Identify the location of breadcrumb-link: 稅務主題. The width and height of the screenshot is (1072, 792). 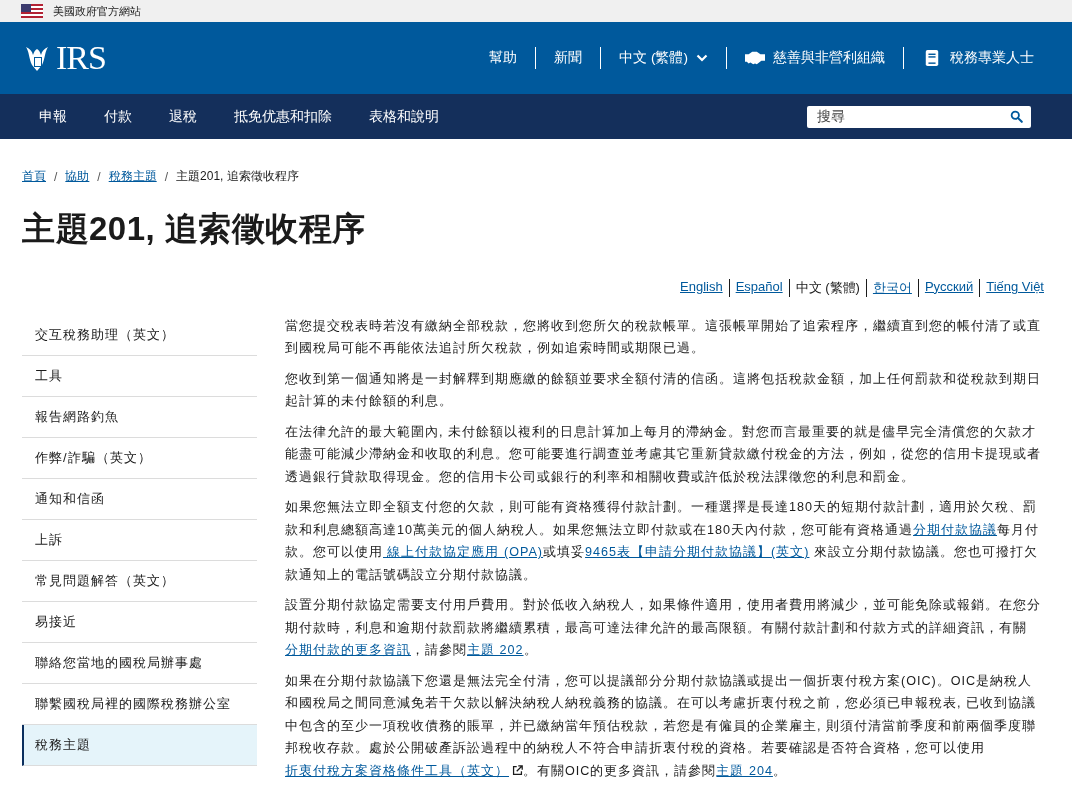
(132, 176).